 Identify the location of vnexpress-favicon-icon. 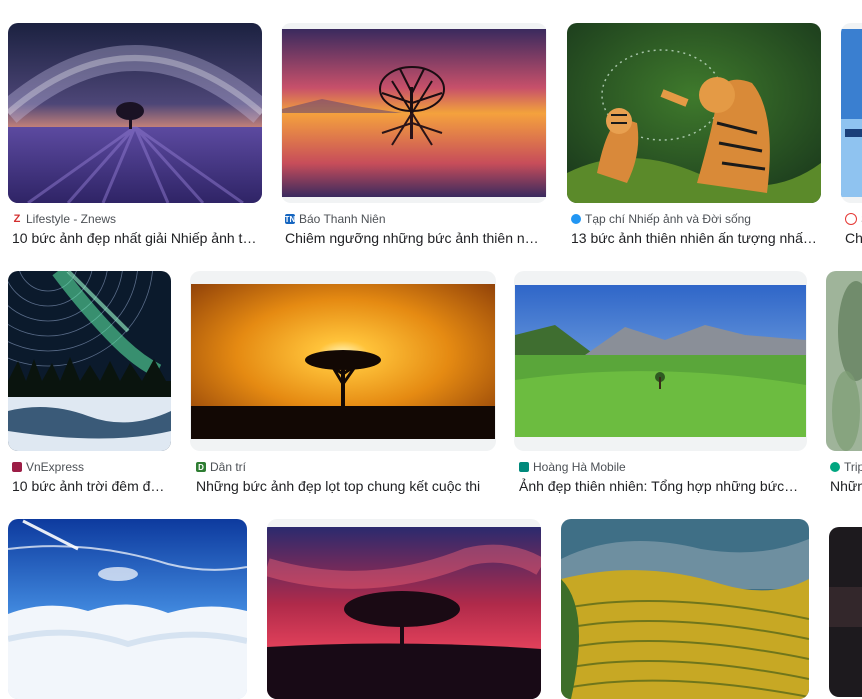
(17, 467).